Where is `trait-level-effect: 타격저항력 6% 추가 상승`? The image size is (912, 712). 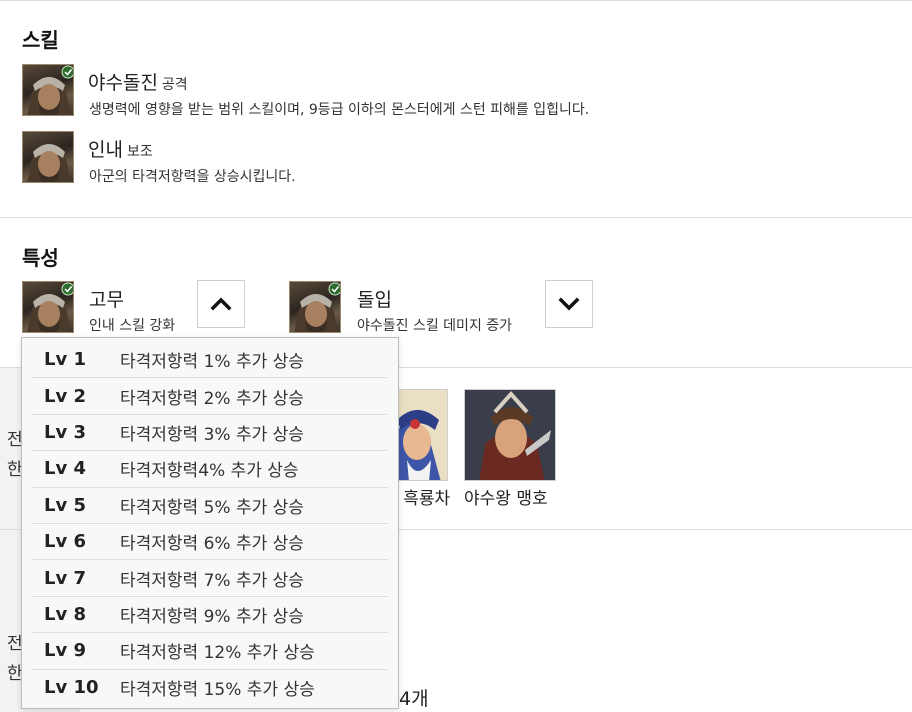
trait-level-effect: 타격저항력 6% 추가 상승 is located at coordinates (212, 544).